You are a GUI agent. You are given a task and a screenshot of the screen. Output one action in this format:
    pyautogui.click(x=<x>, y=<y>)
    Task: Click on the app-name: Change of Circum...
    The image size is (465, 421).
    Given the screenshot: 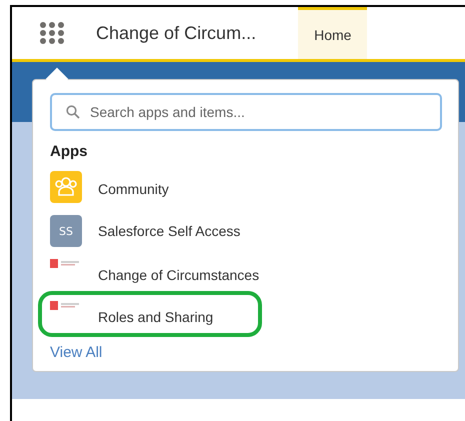 What is the action you would take?
    pyautogui.click(x=176, y=33)
    